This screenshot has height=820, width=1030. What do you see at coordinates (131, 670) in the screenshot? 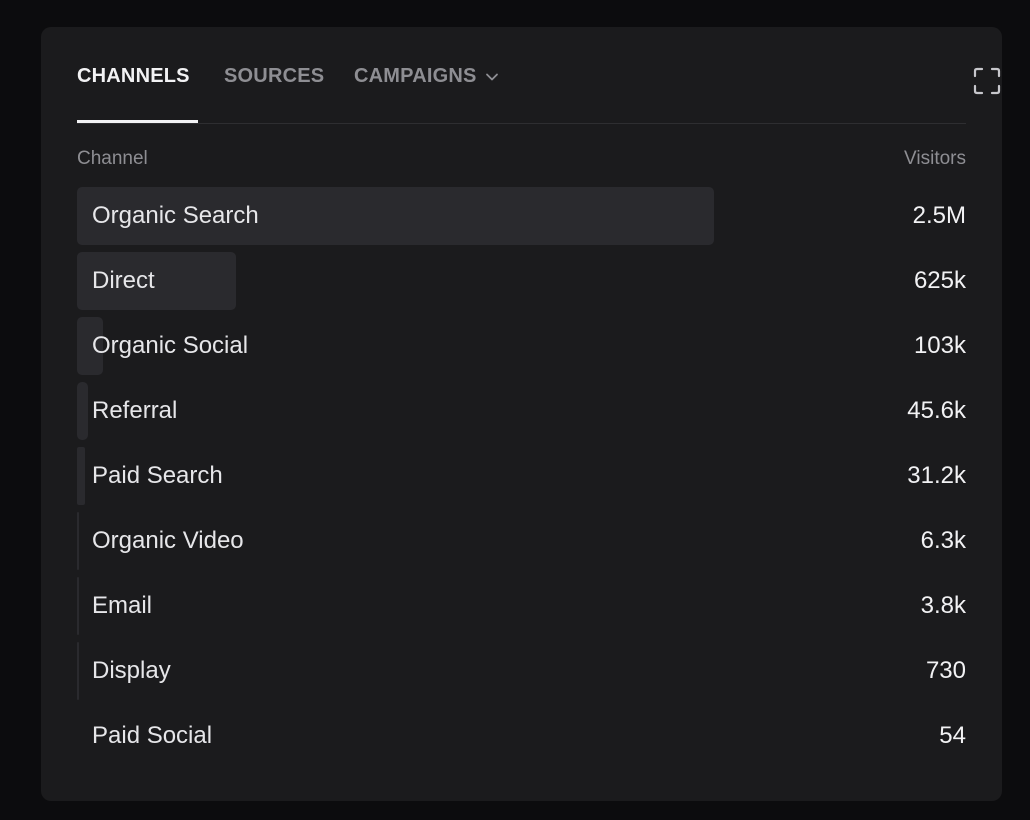
I see `row-label: Display` at bounding box center [131, 670].